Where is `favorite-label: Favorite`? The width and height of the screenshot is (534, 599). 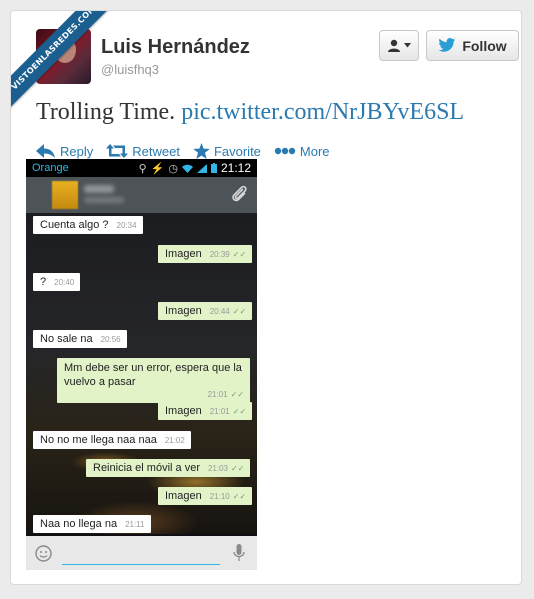
favorite-label: Favorite is located at coordinates (237, 151).